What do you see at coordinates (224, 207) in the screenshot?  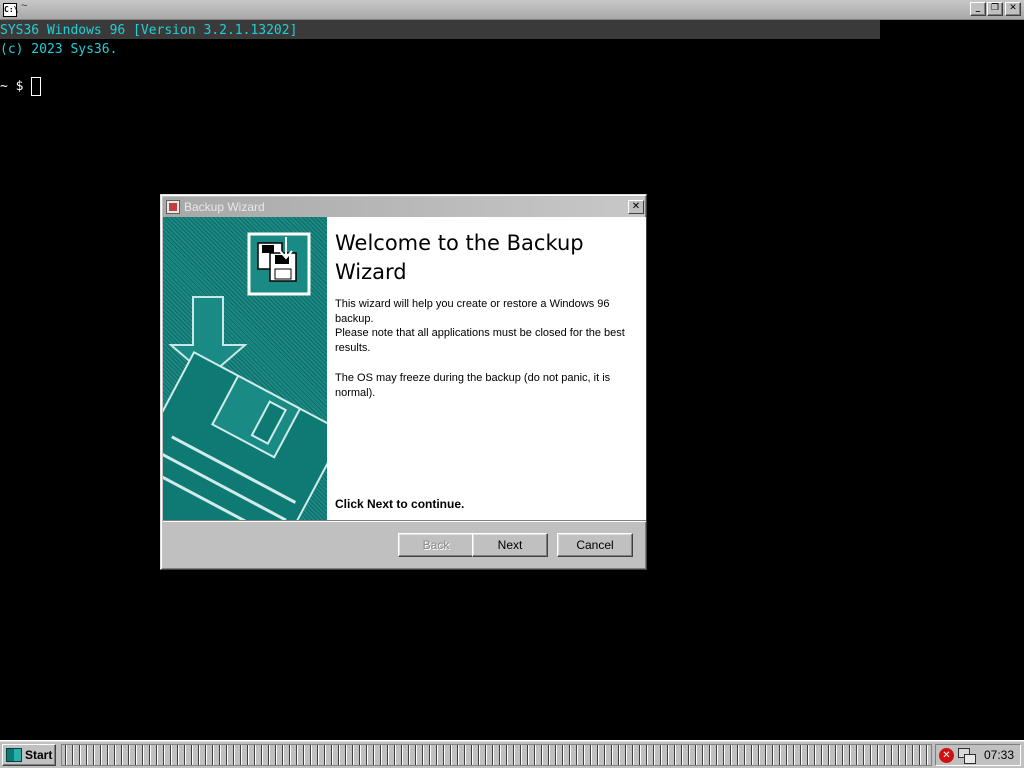 I see `wizard-title: Backup Wizard` at bounding box center [224, 207].